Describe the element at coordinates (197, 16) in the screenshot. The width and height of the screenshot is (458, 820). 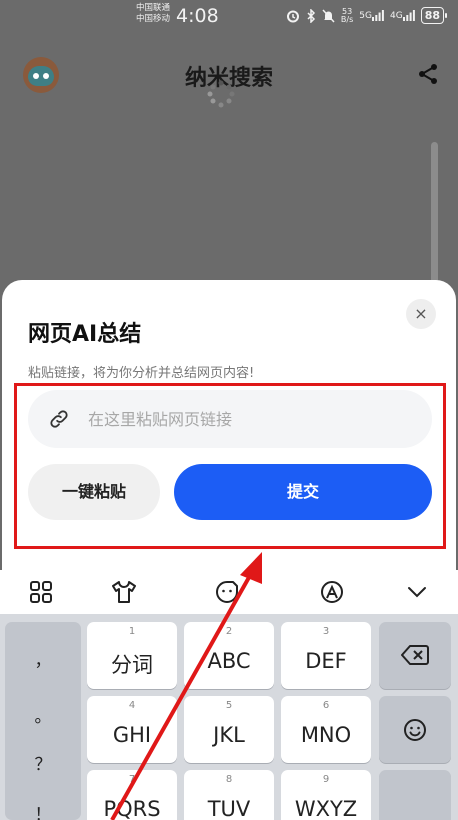
I see `status-time: 4:08` at that location.